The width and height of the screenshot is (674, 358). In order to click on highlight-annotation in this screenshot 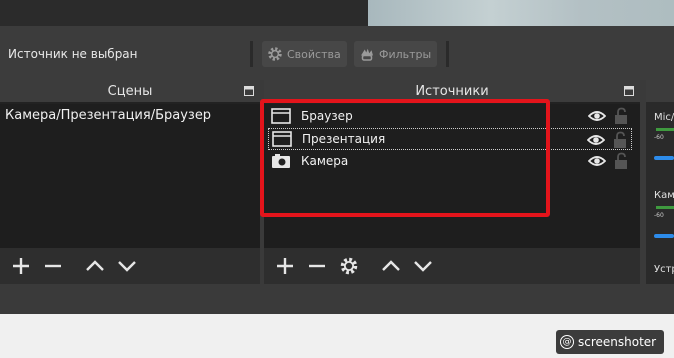, I will do `click(405, 158)`.